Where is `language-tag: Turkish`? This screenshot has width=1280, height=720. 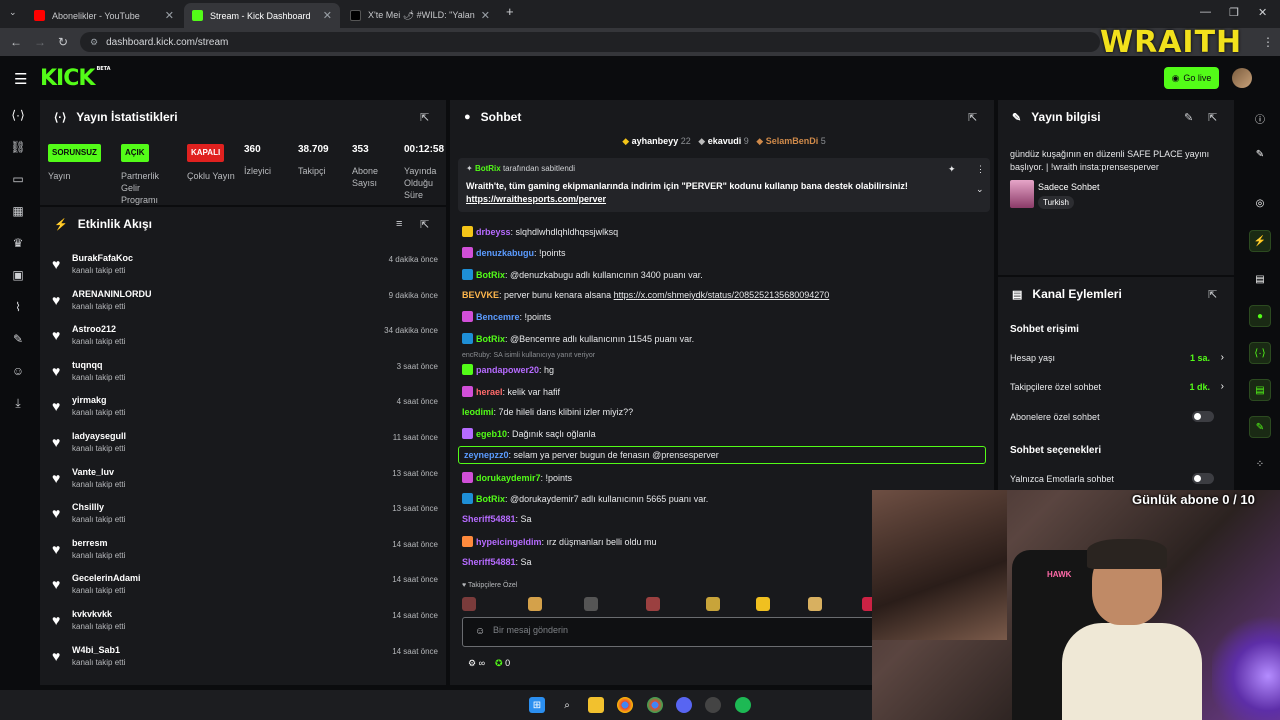 language-tag: Turkish is located at coordinates (1056, 202).